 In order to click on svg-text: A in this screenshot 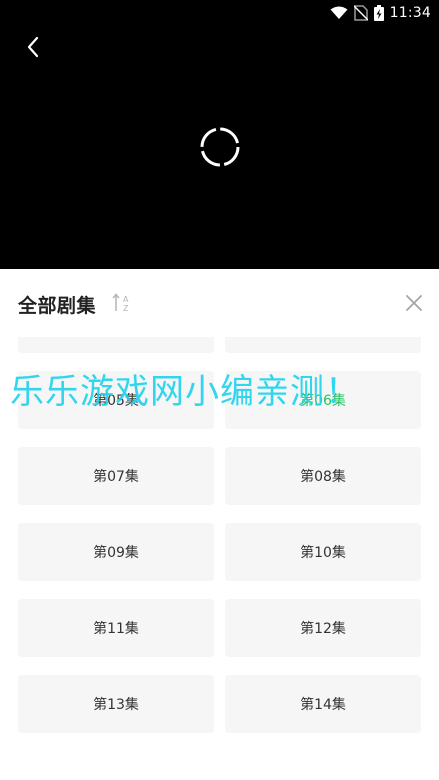, I will do `click(126, 299)`.